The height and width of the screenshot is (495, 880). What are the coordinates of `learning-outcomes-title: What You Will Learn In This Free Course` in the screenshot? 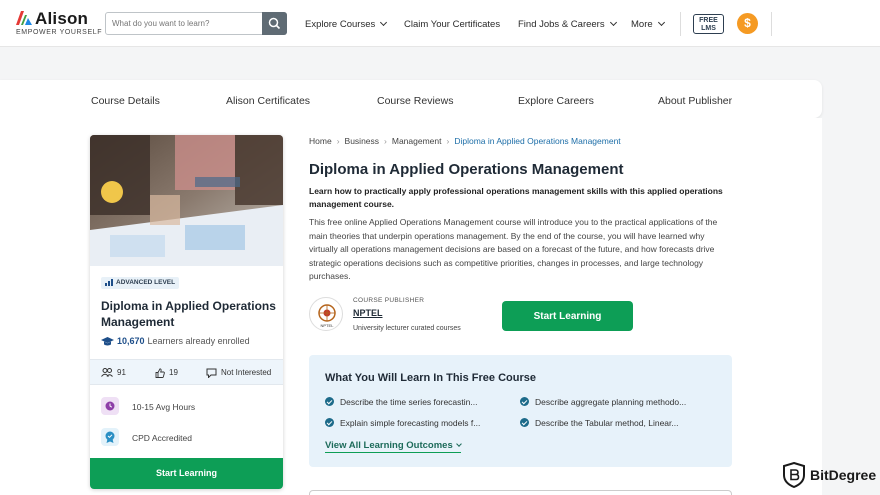 It's located at (430, 378).